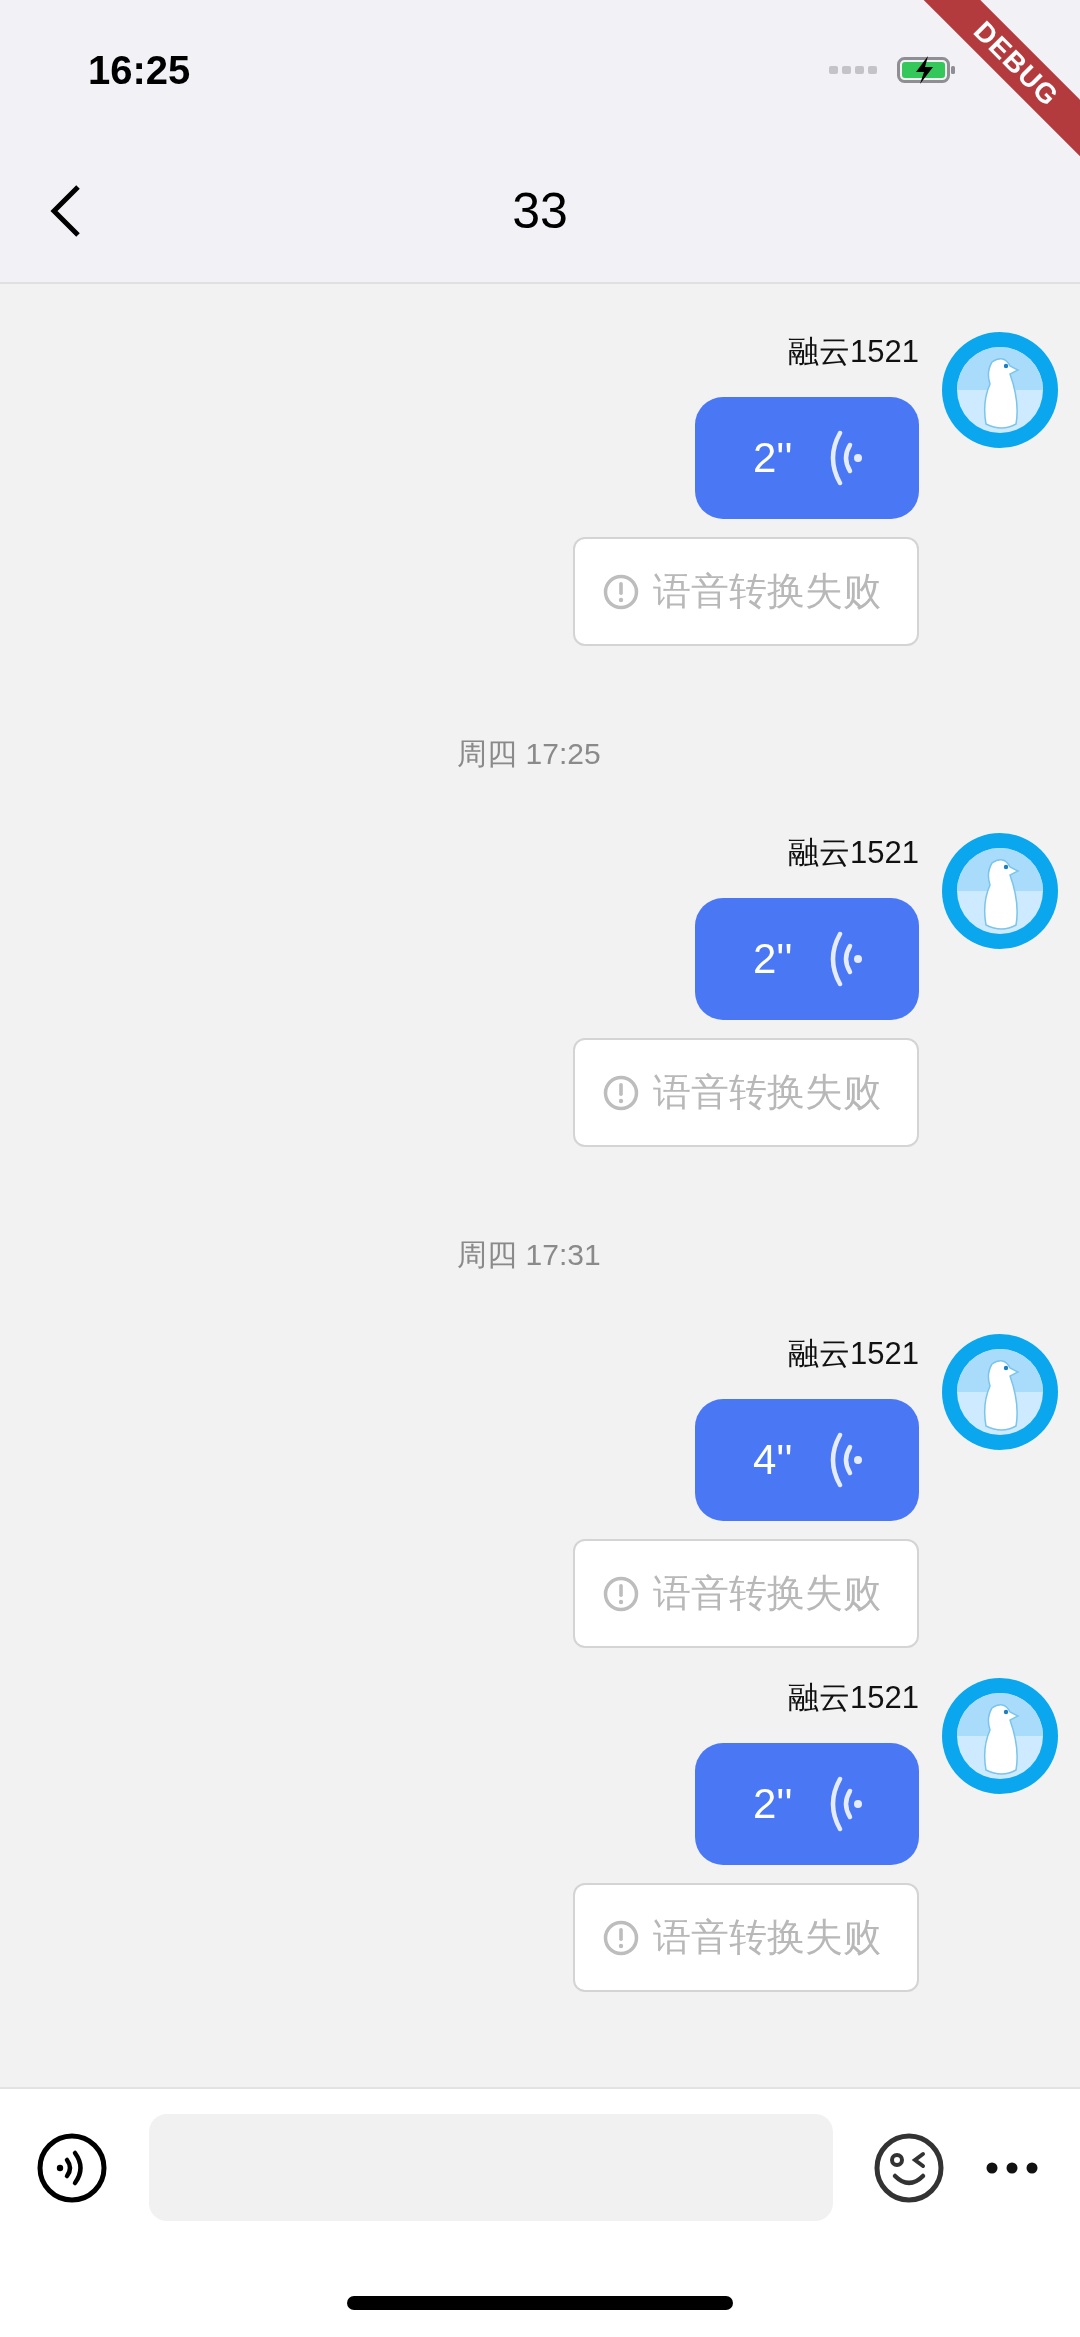 The height and width of the screenshot is (2337, 1080). I want to click on message-timestamp: 周四 17:25, so click(529, 754).